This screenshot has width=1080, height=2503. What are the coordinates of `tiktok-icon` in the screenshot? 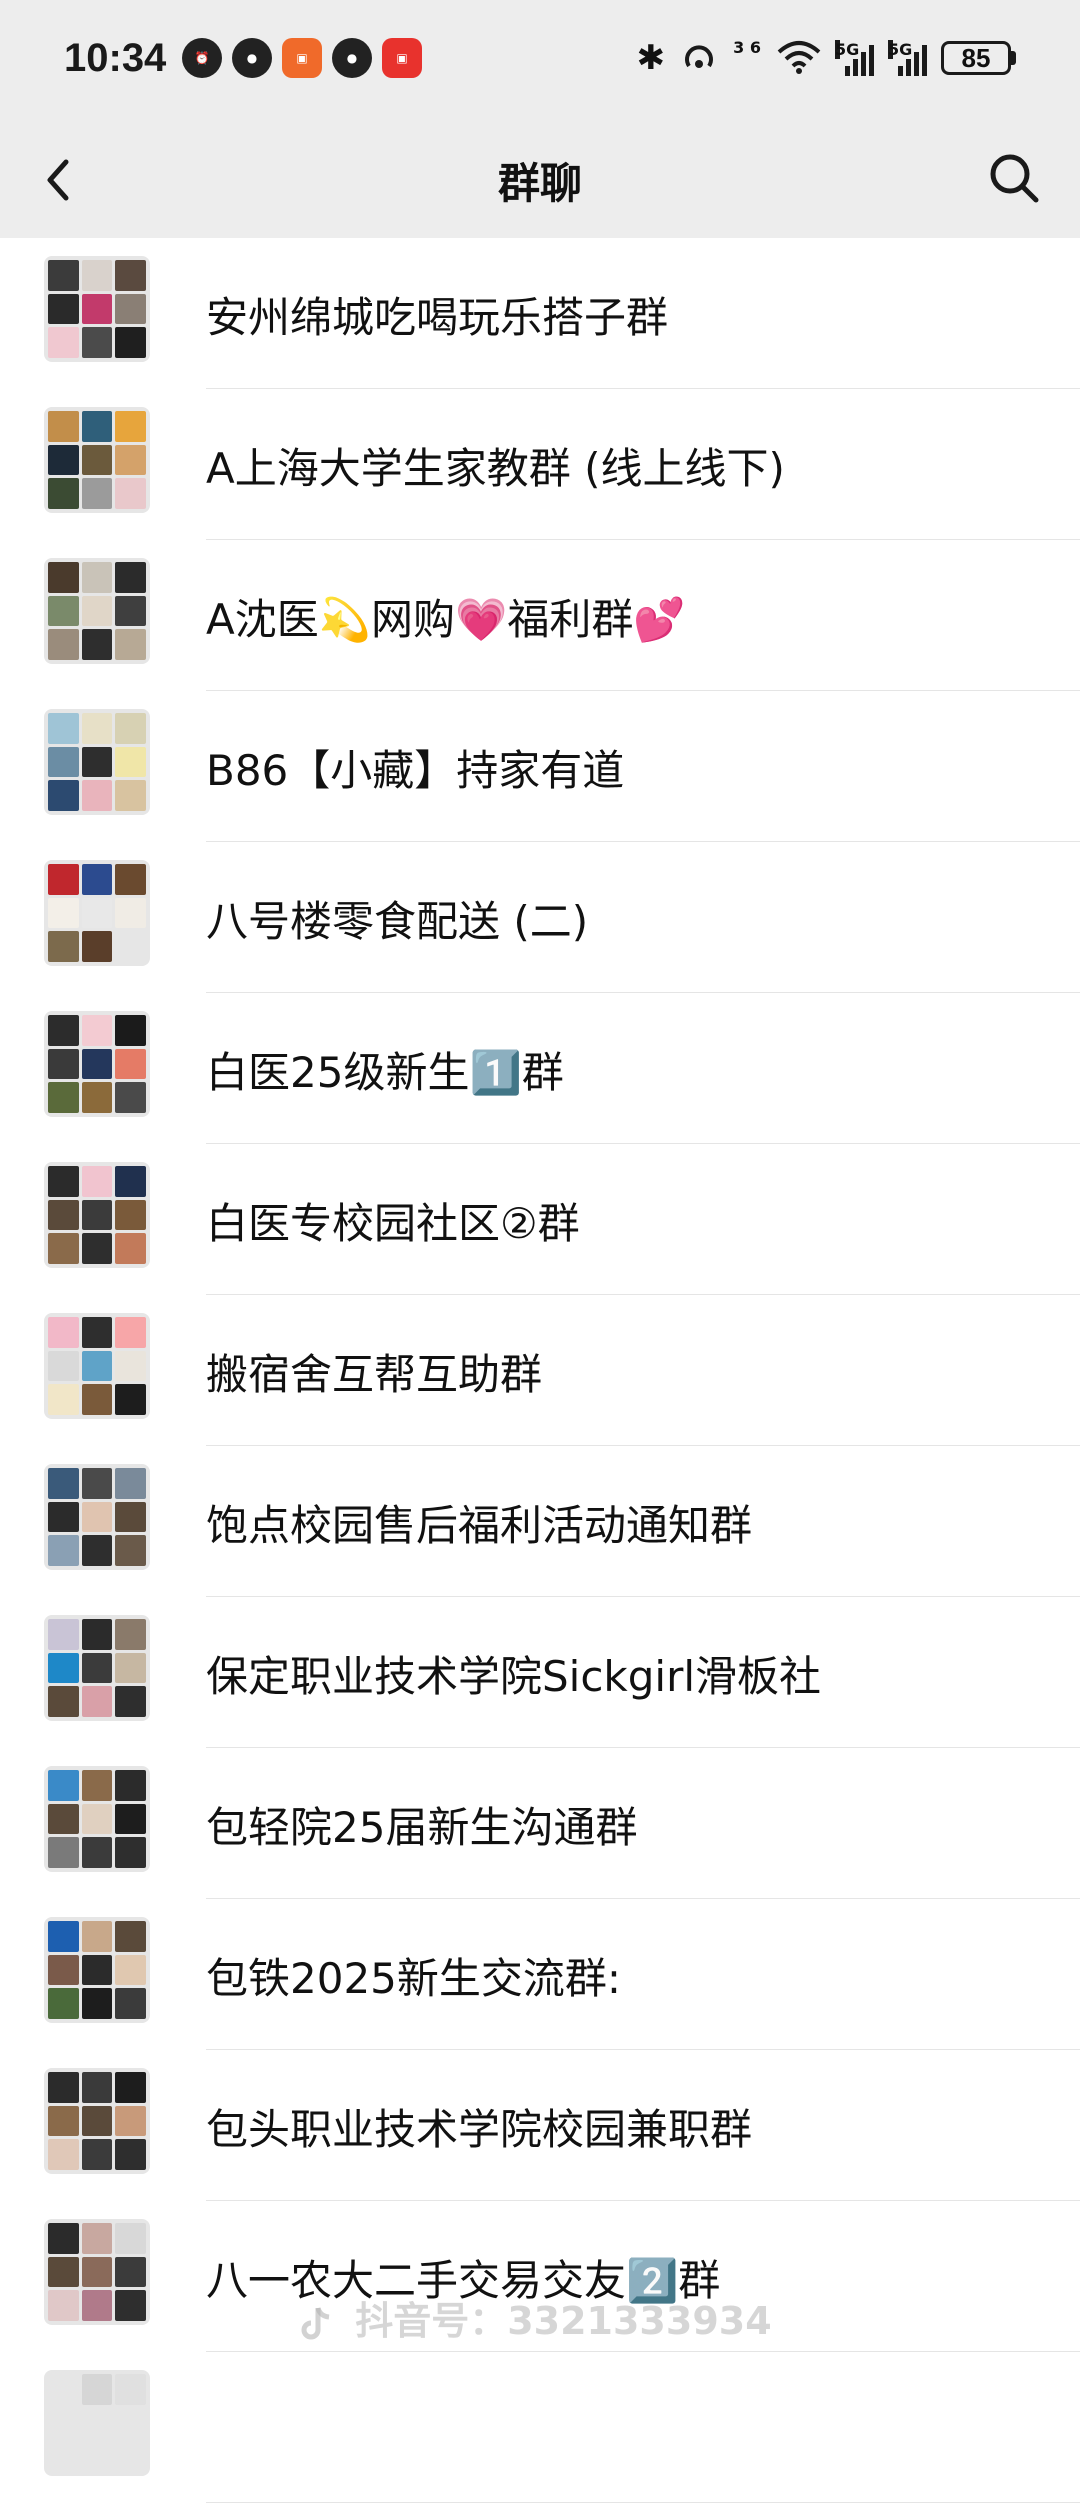 It's located at (315, 2322).